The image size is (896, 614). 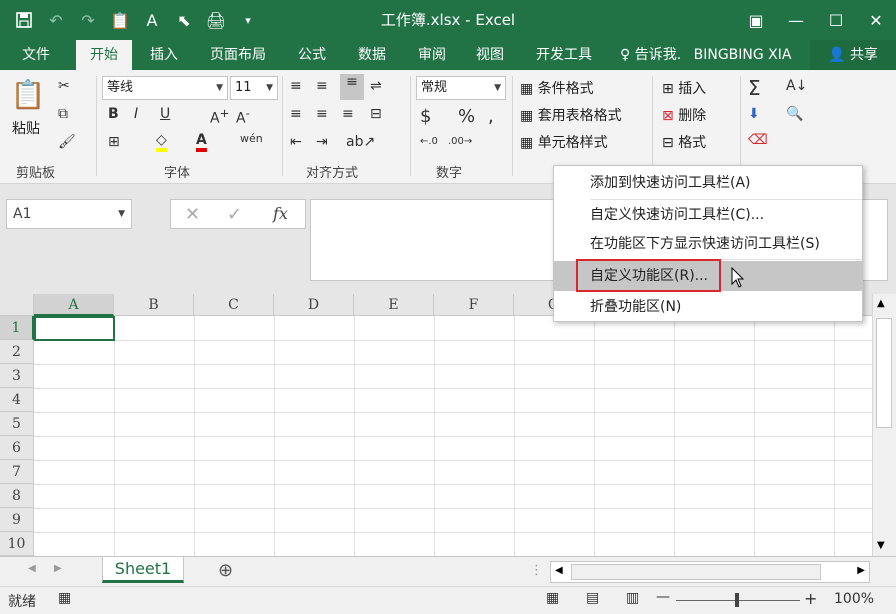 What do you see at coordinates (708, 244) in the screenshot?
I see `menu-item-show-qat-below: 在功能区下方显示快速访问工具栏(S)` at bounding box center [708, 244].